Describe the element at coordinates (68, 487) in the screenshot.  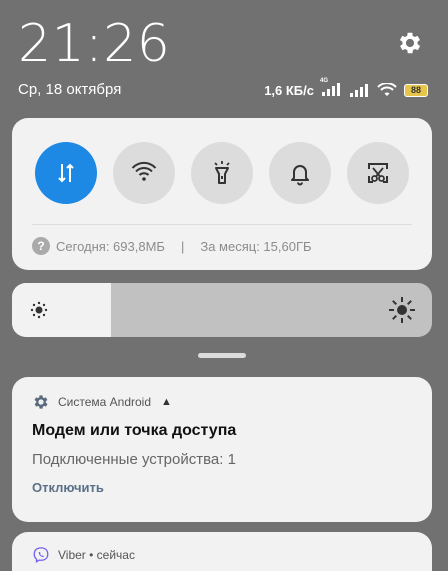
I see `disconnect-button: Отключить` at that location.